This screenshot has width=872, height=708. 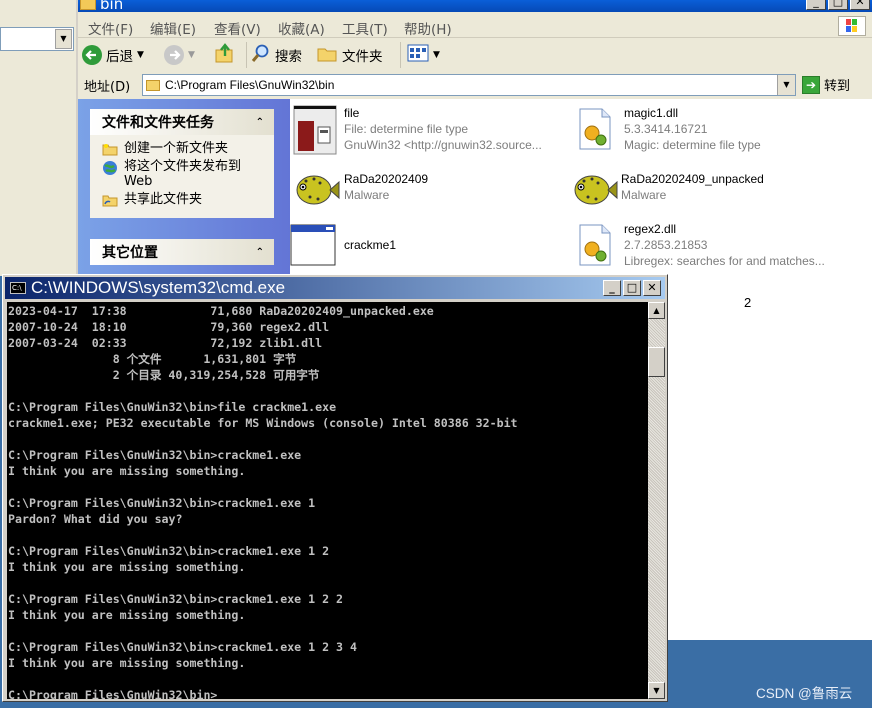 What do you see at coordinates (656, 500) in the screenshot?
I see `vertical-scrollbar: ▲ ▼` at bounding box center [656, 500].